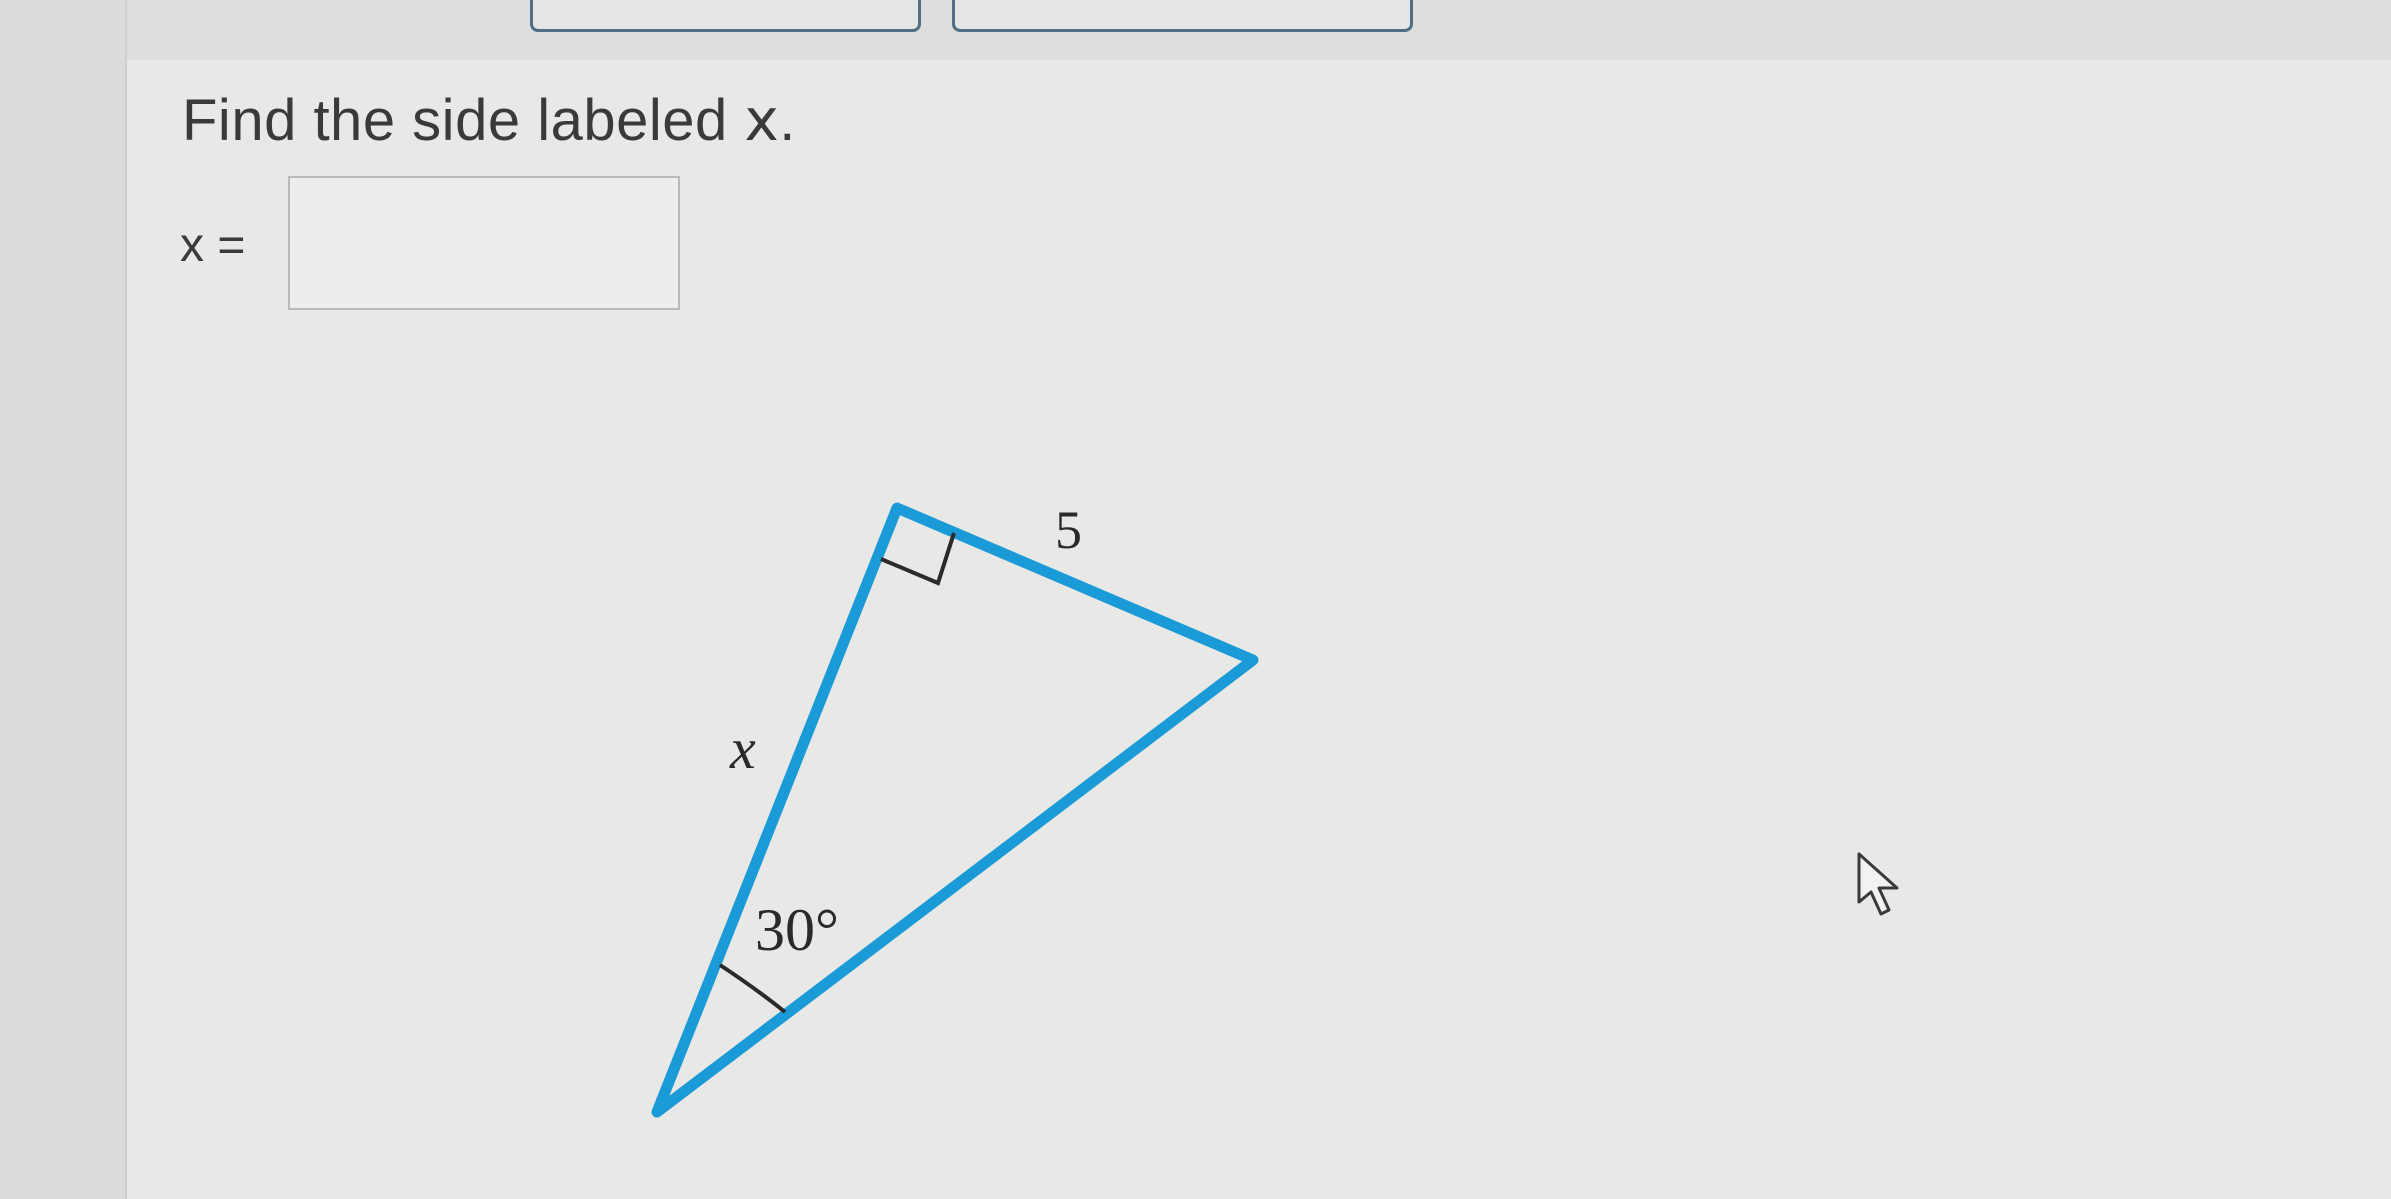 Image resolution: width=2391 pixels, height=1199 pixels. I want to click on right-angle-marker, so click(918, 559).